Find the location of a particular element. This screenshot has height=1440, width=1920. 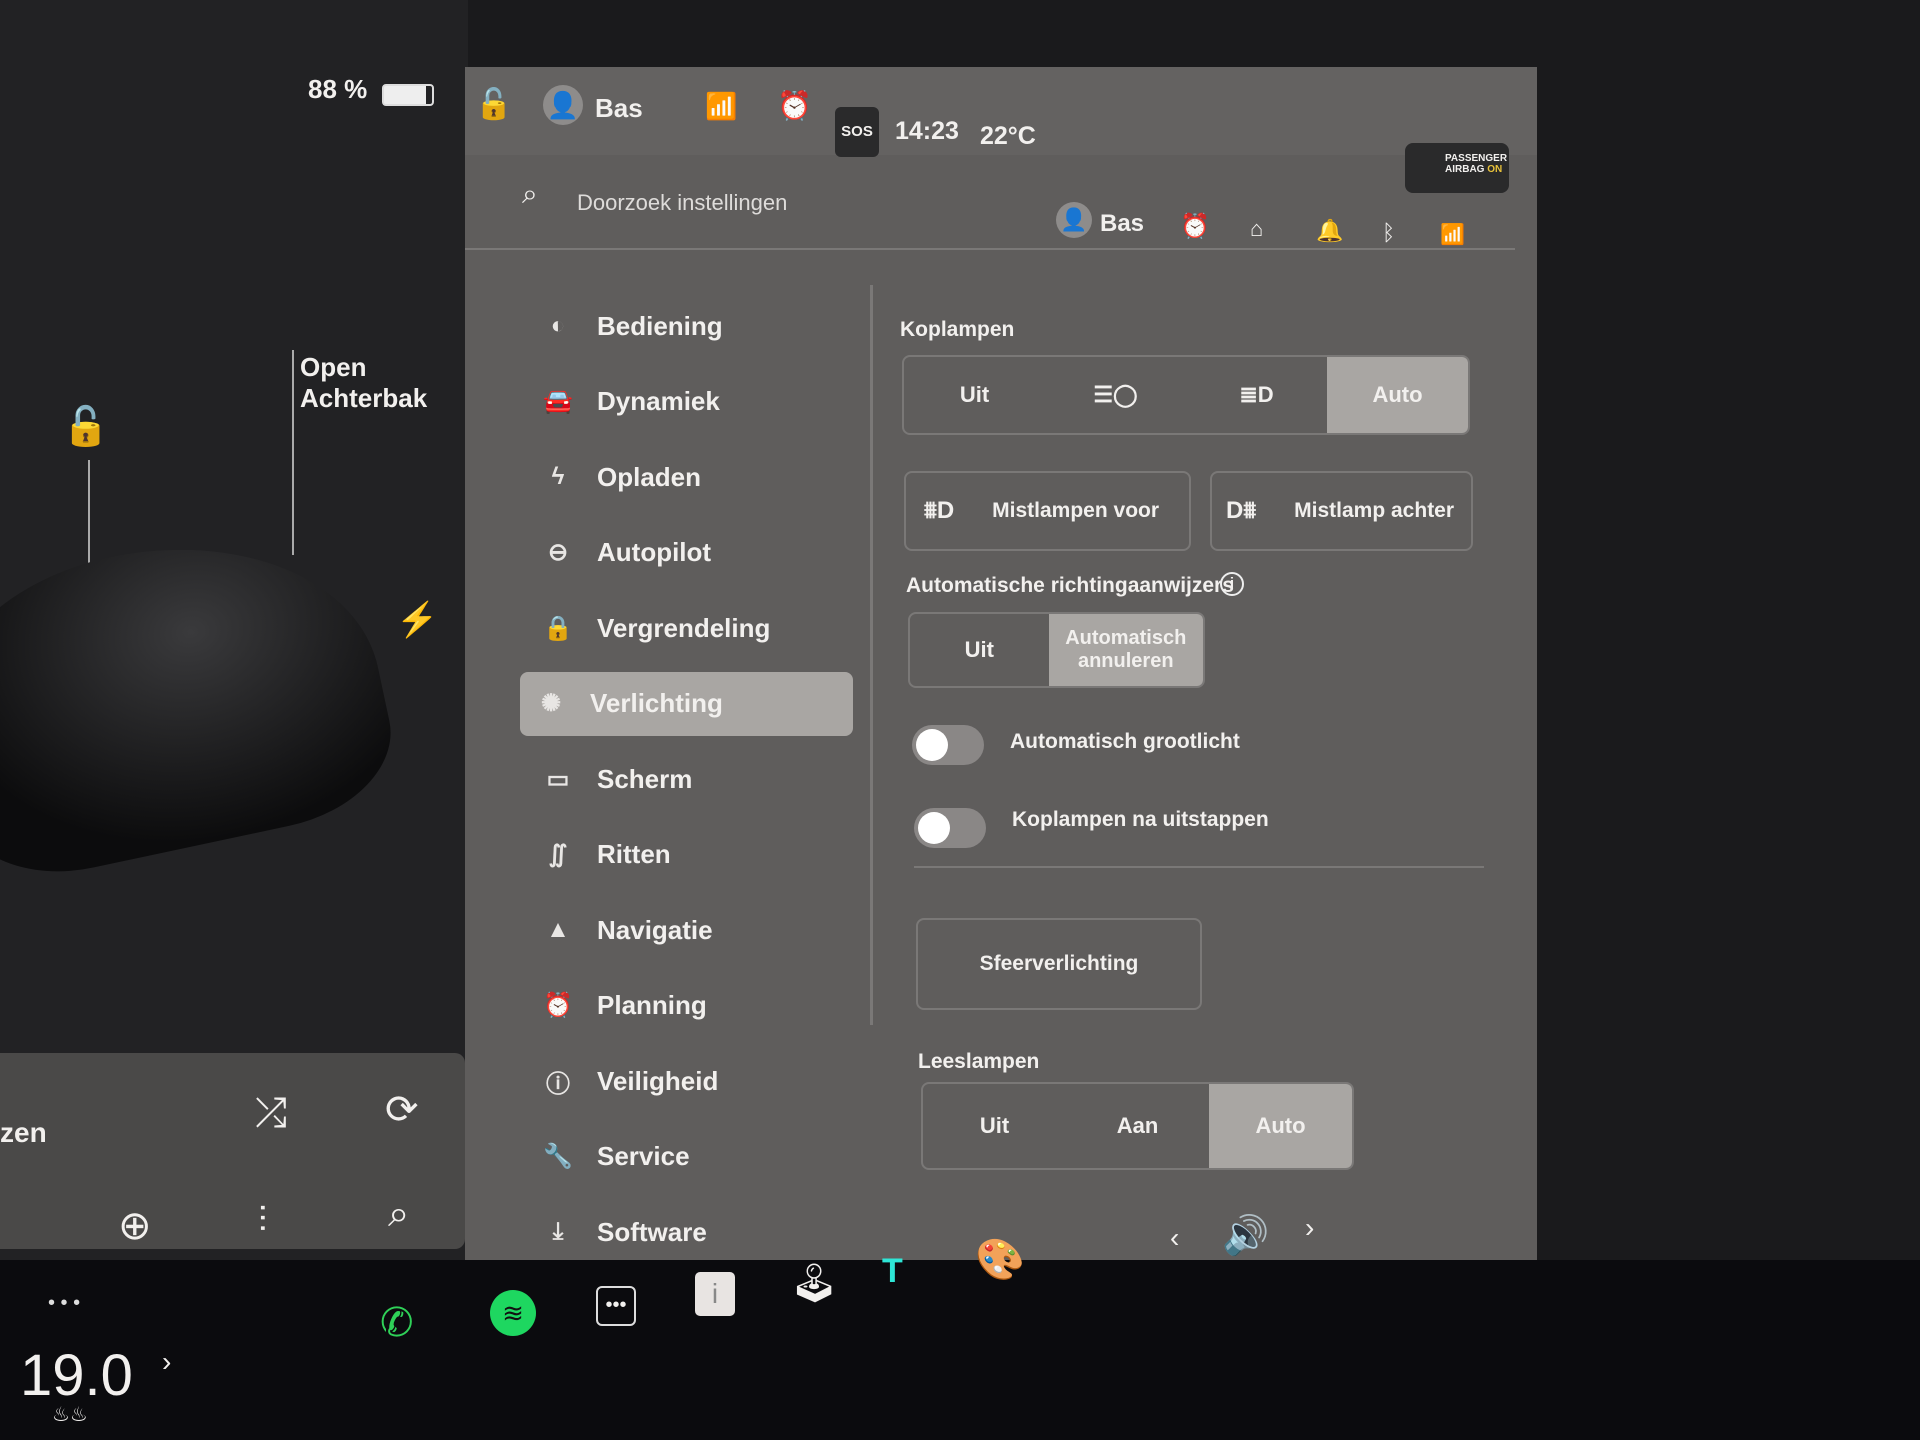

ambient-lighting-button: Sfeerverlichting is located at coordinates (1059, 964).